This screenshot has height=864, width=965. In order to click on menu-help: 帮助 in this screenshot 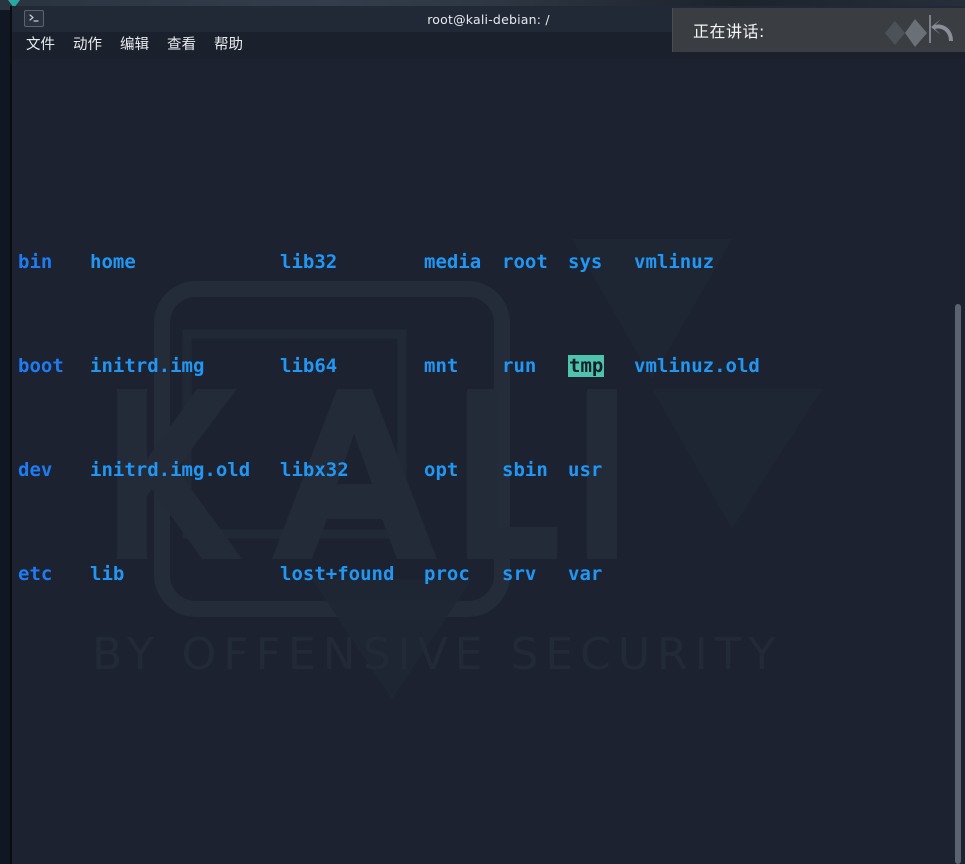, I will do `click(228, 45)`.